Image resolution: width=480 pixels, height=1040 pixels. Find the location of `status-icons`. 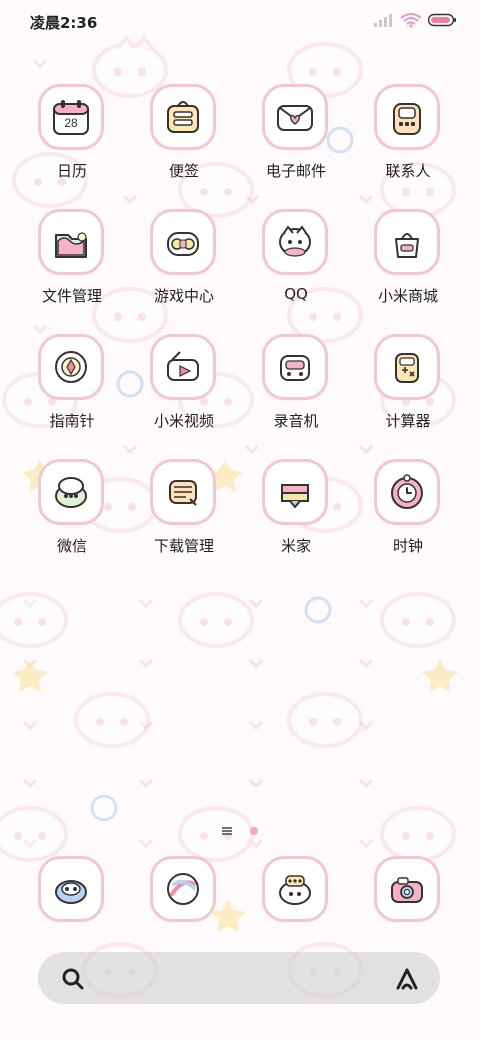

status-icons is located at coordinates (415, 20).